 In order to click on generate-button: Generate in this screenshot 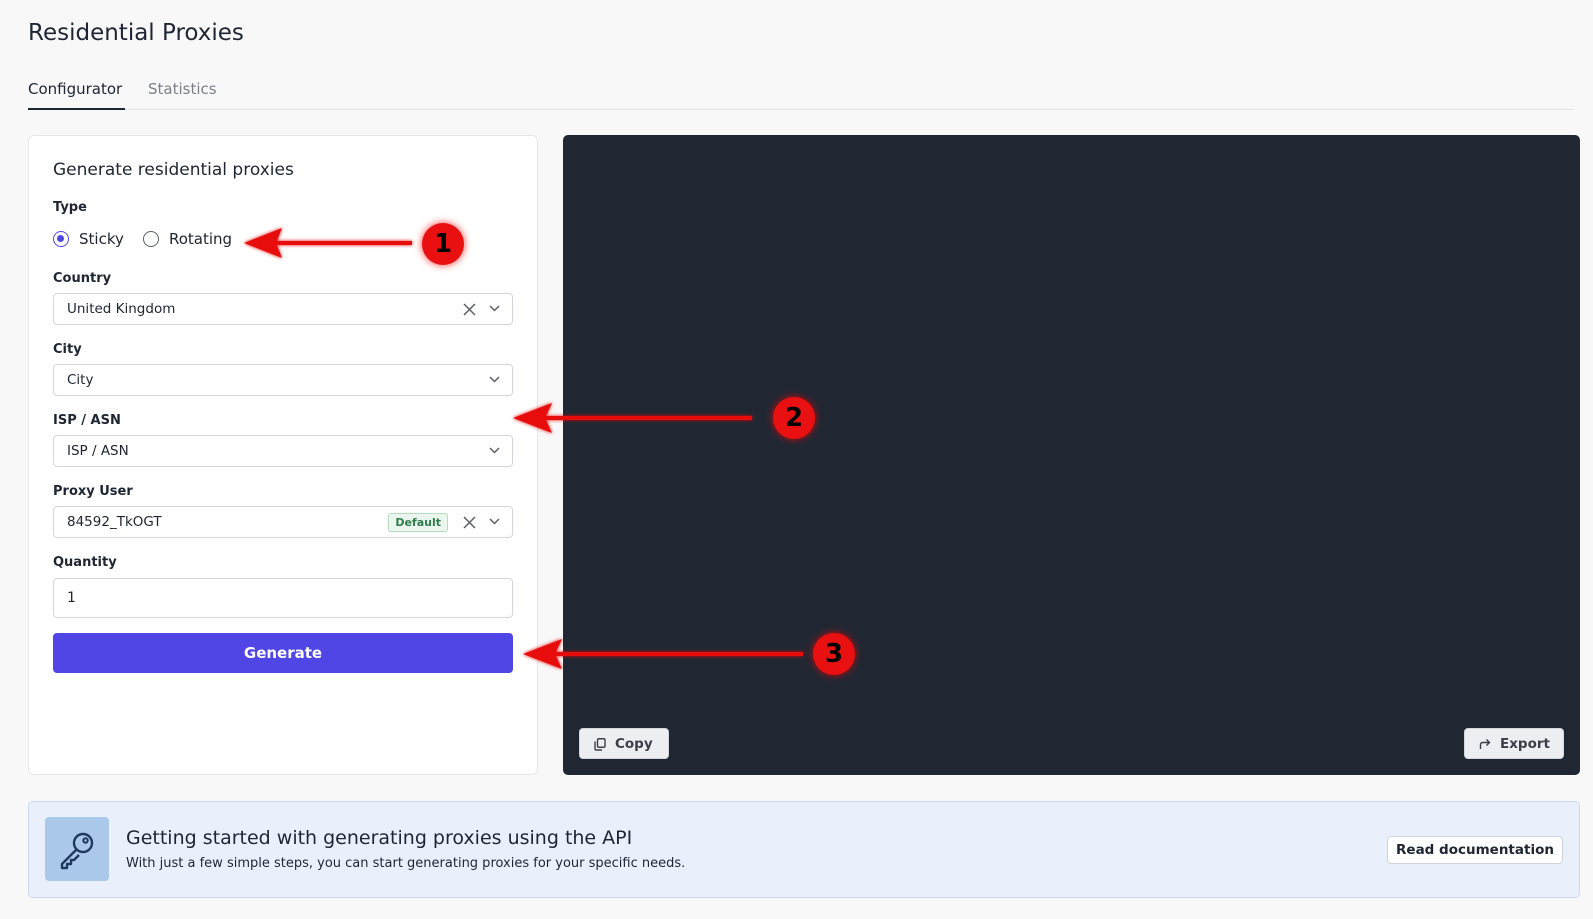, I will do `click(283, 653)`.